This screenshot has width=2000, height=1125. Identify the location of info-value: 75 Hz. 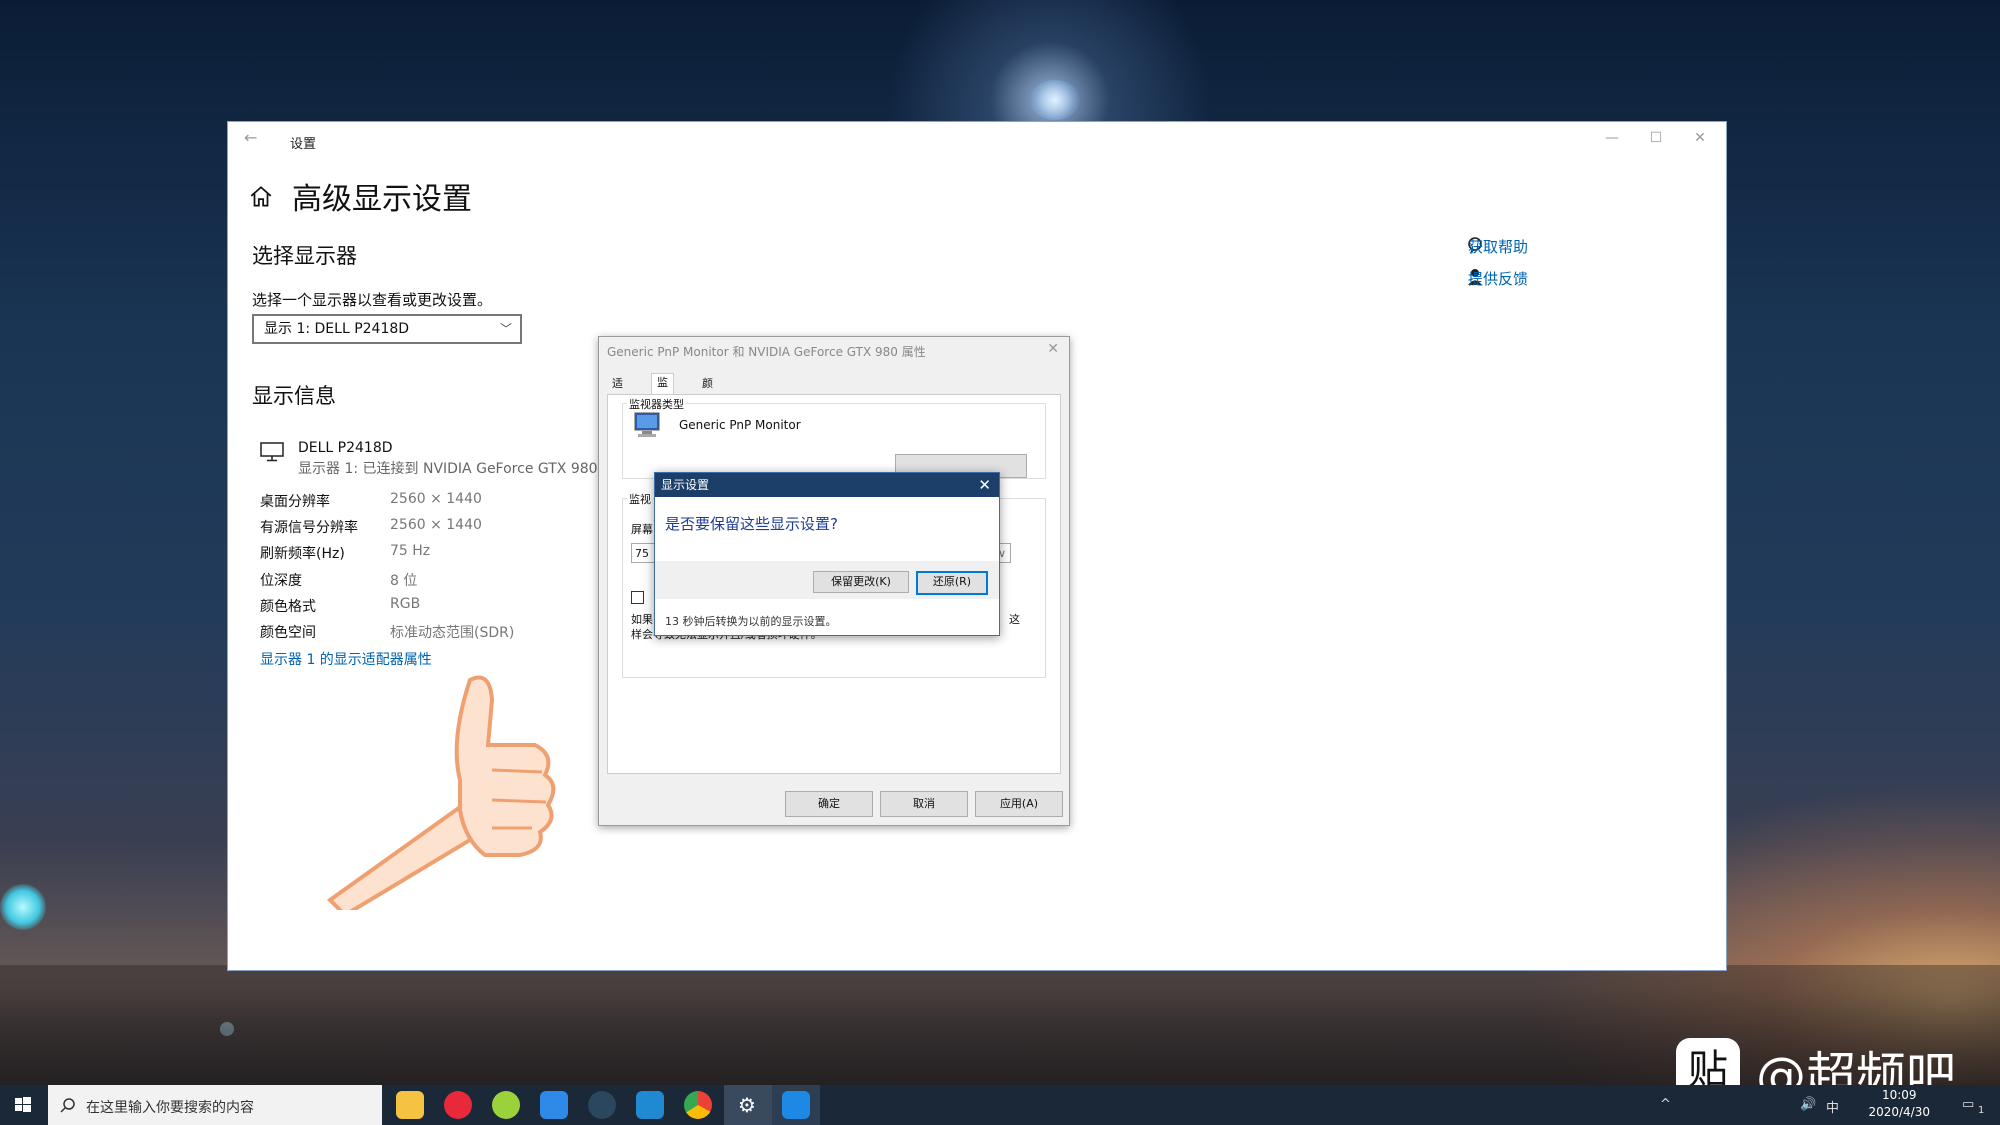
(410, 551).